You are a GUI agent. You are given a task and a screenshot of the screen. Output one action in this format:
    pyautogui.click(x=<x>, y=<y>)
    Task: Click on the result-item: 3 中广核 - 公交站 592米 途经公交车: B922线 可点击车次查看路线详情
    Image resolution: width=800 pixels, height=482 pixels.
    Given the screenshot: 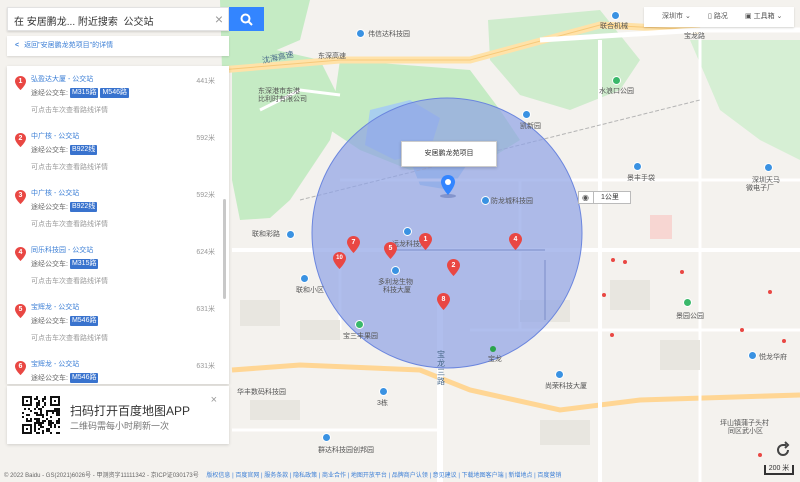 What is the action you would take?
    pyautogui.click(x=118, y=208)
    